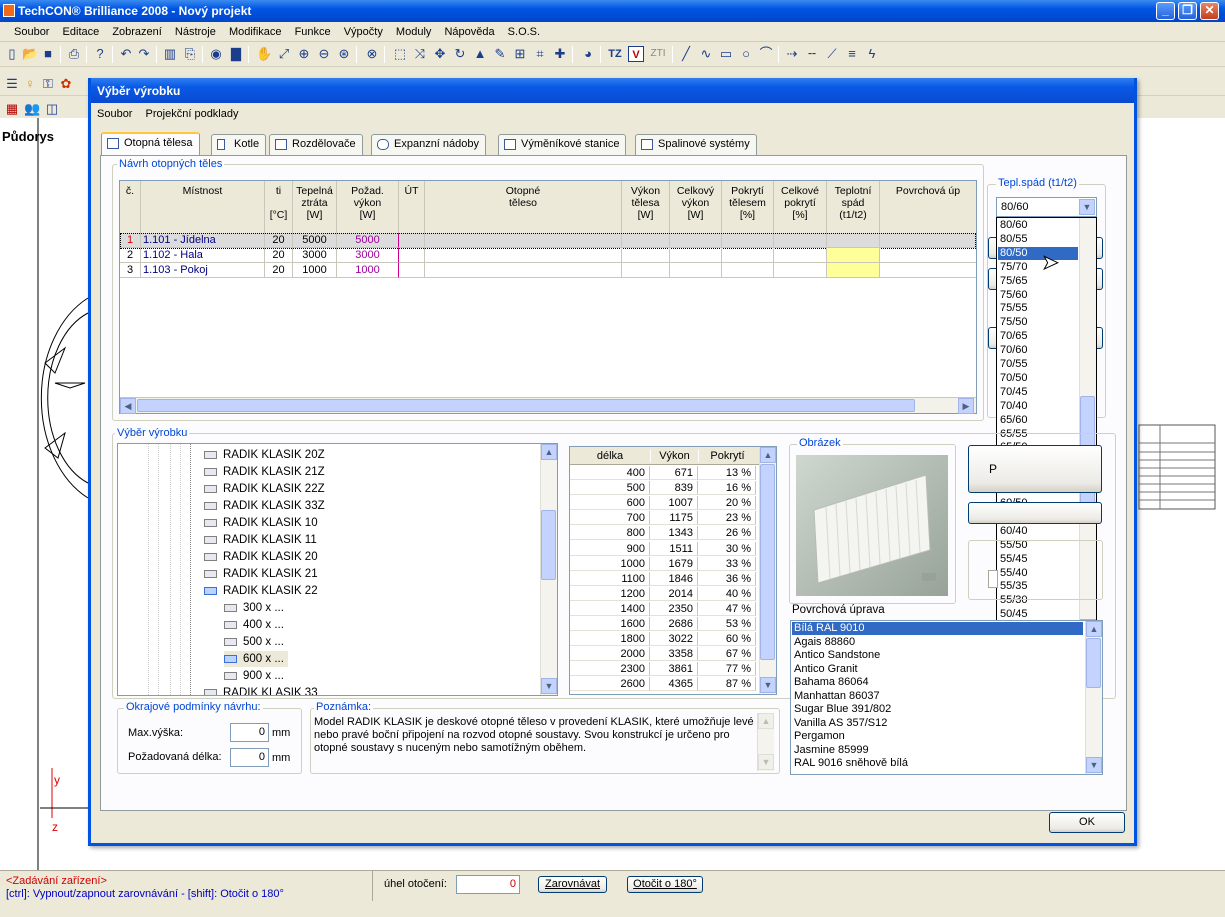 The width and height of the screenshot is (1225, 917). Describe the element at coordinates (665, 578) in the screenshot. I see `table-row: 1100 1846 36 %` at that location.